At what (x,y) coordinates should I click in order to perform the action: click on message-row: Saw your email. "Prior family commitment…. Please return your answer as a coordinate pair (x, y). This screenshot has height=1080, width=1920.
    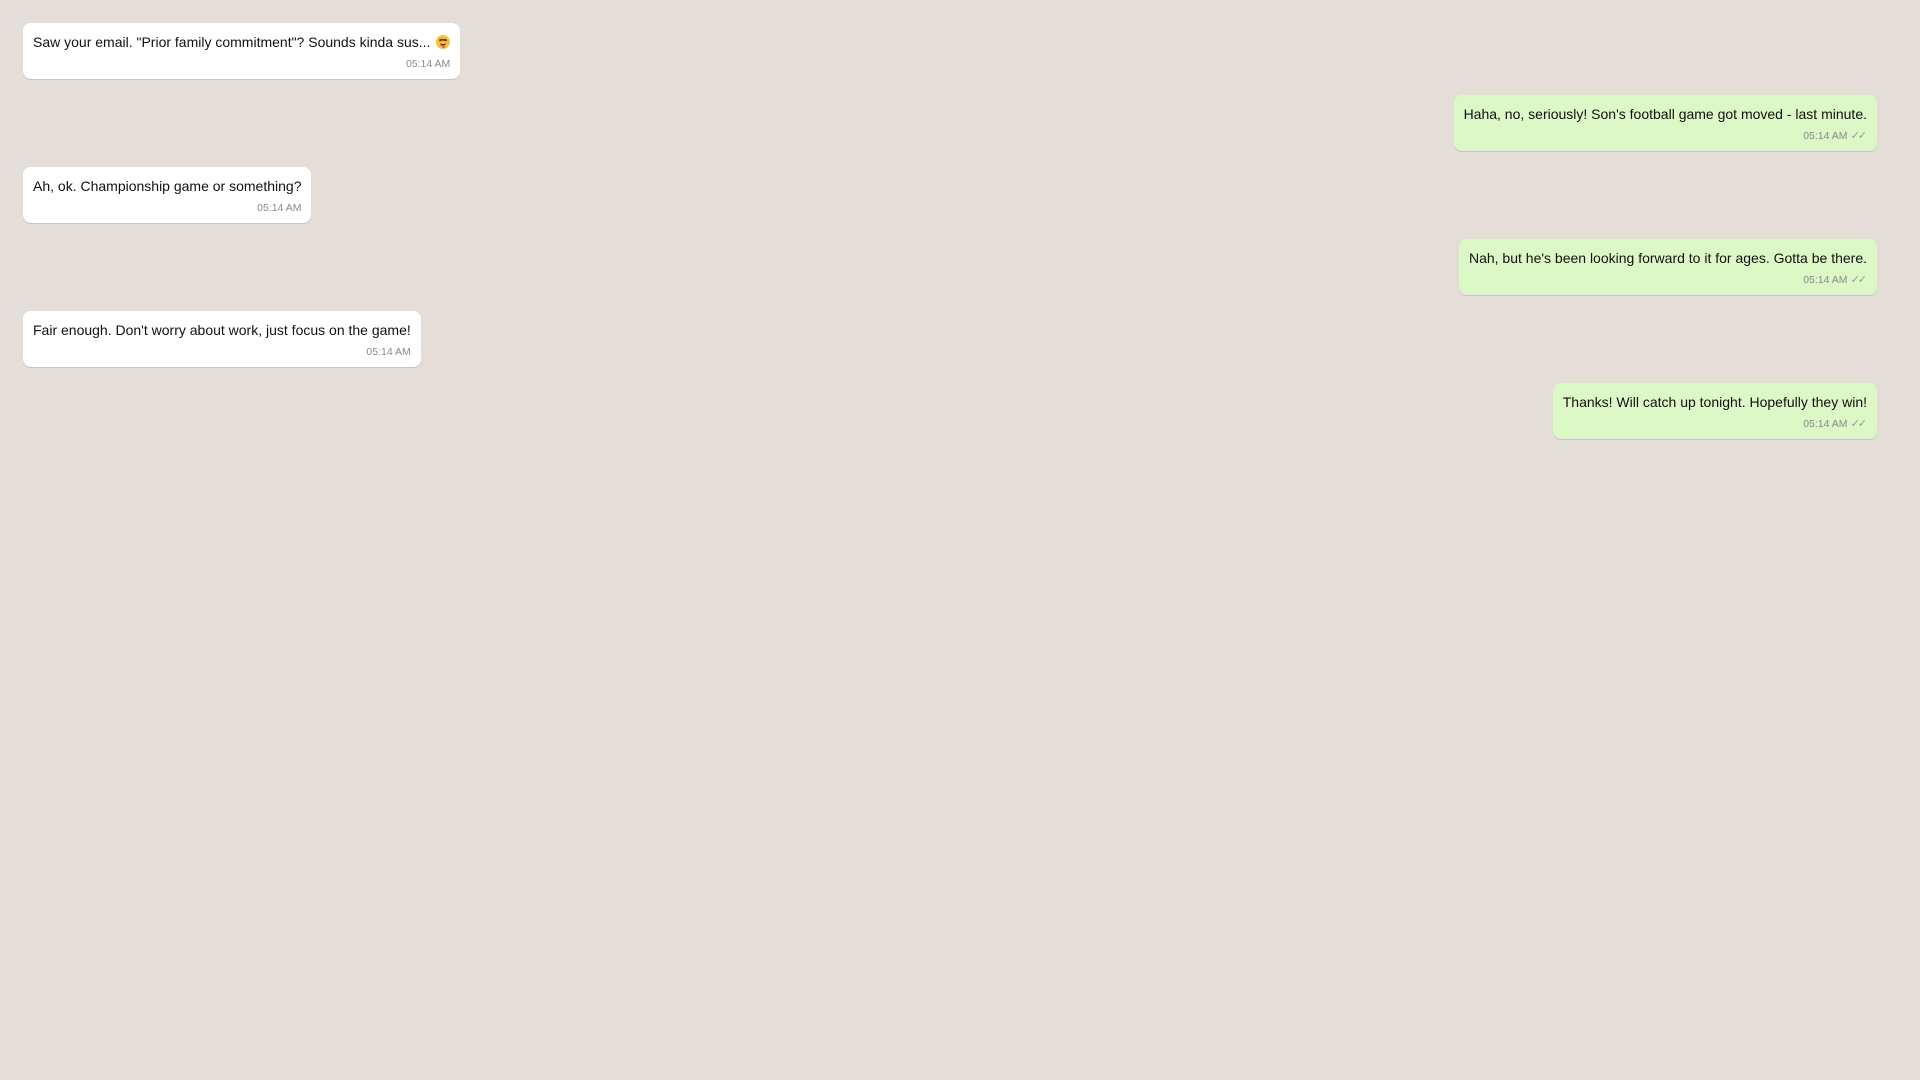
    Looking at the image, I should click on (950, 51).